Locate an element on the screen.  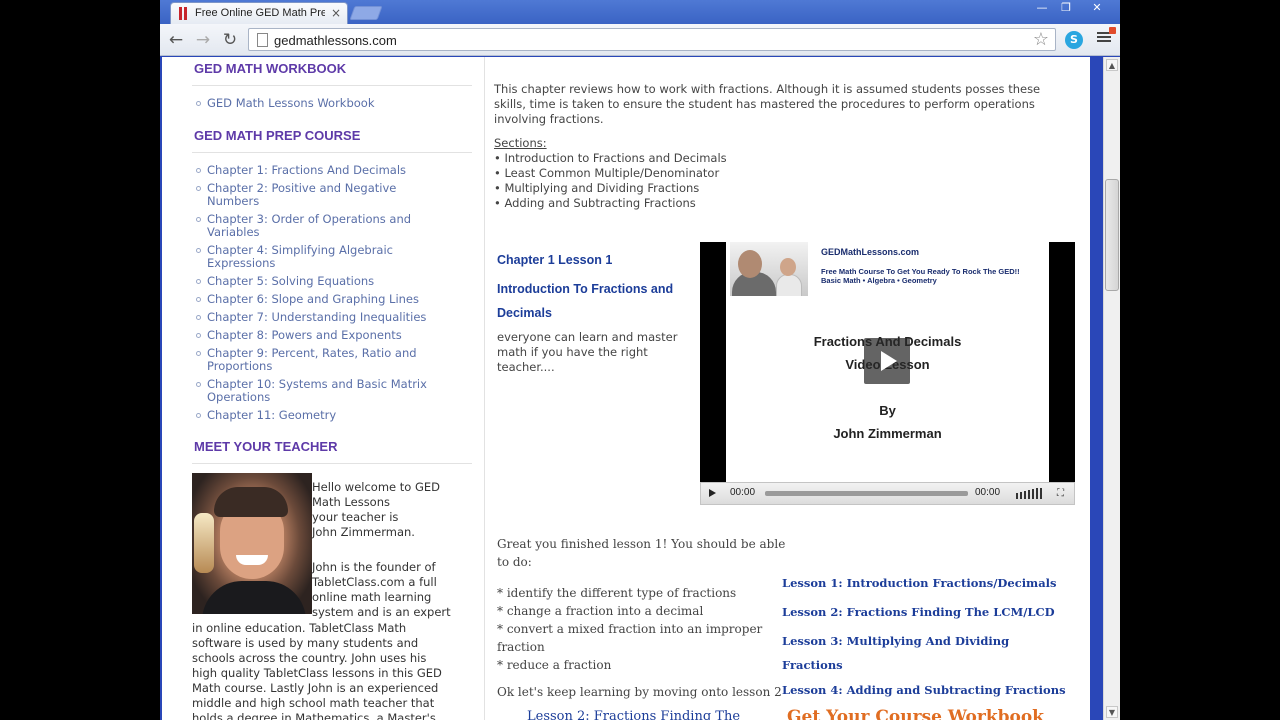
back-button: ← is located at coordinates (176, 40).